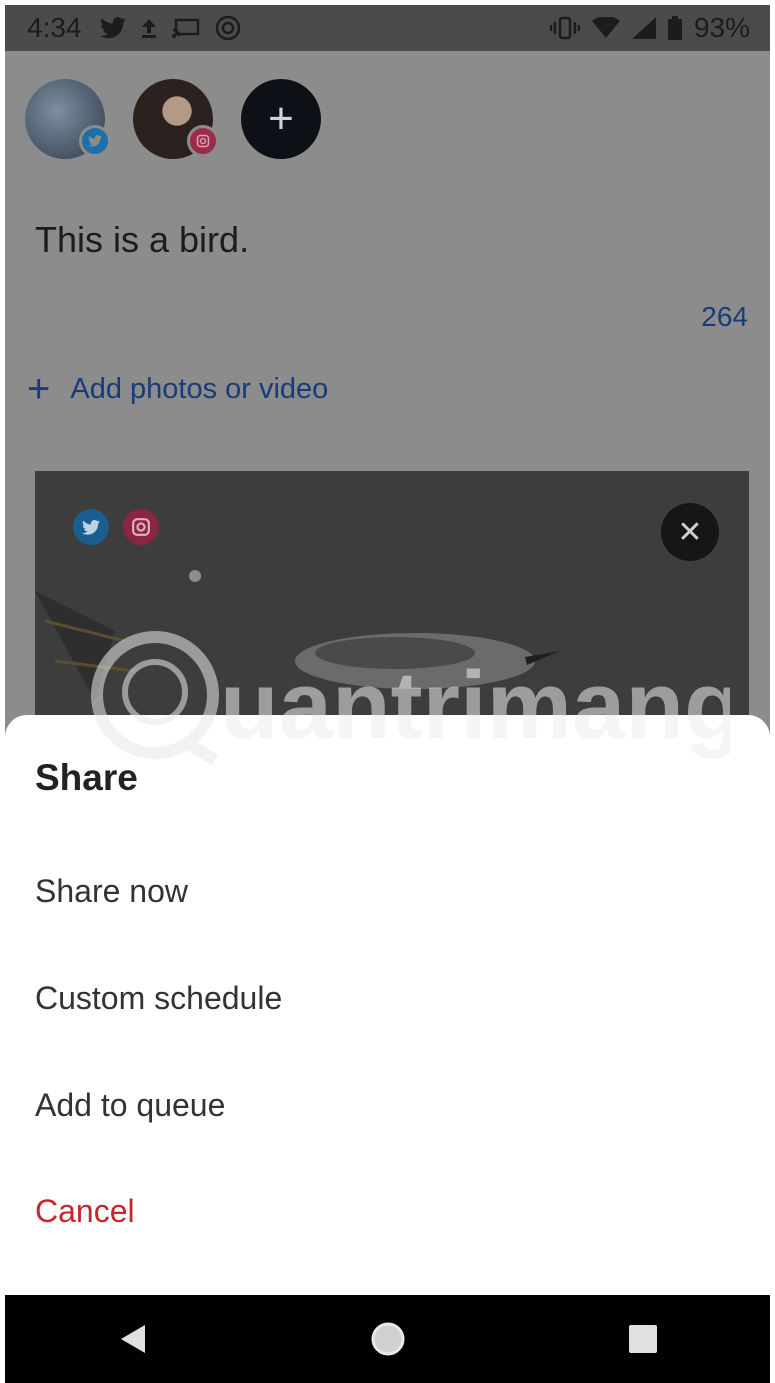 The image size is (775, 1383). Describe the element at coordinates (199, 388) in the screenshot. I see `add-media-label: Add photos or video` at that location.